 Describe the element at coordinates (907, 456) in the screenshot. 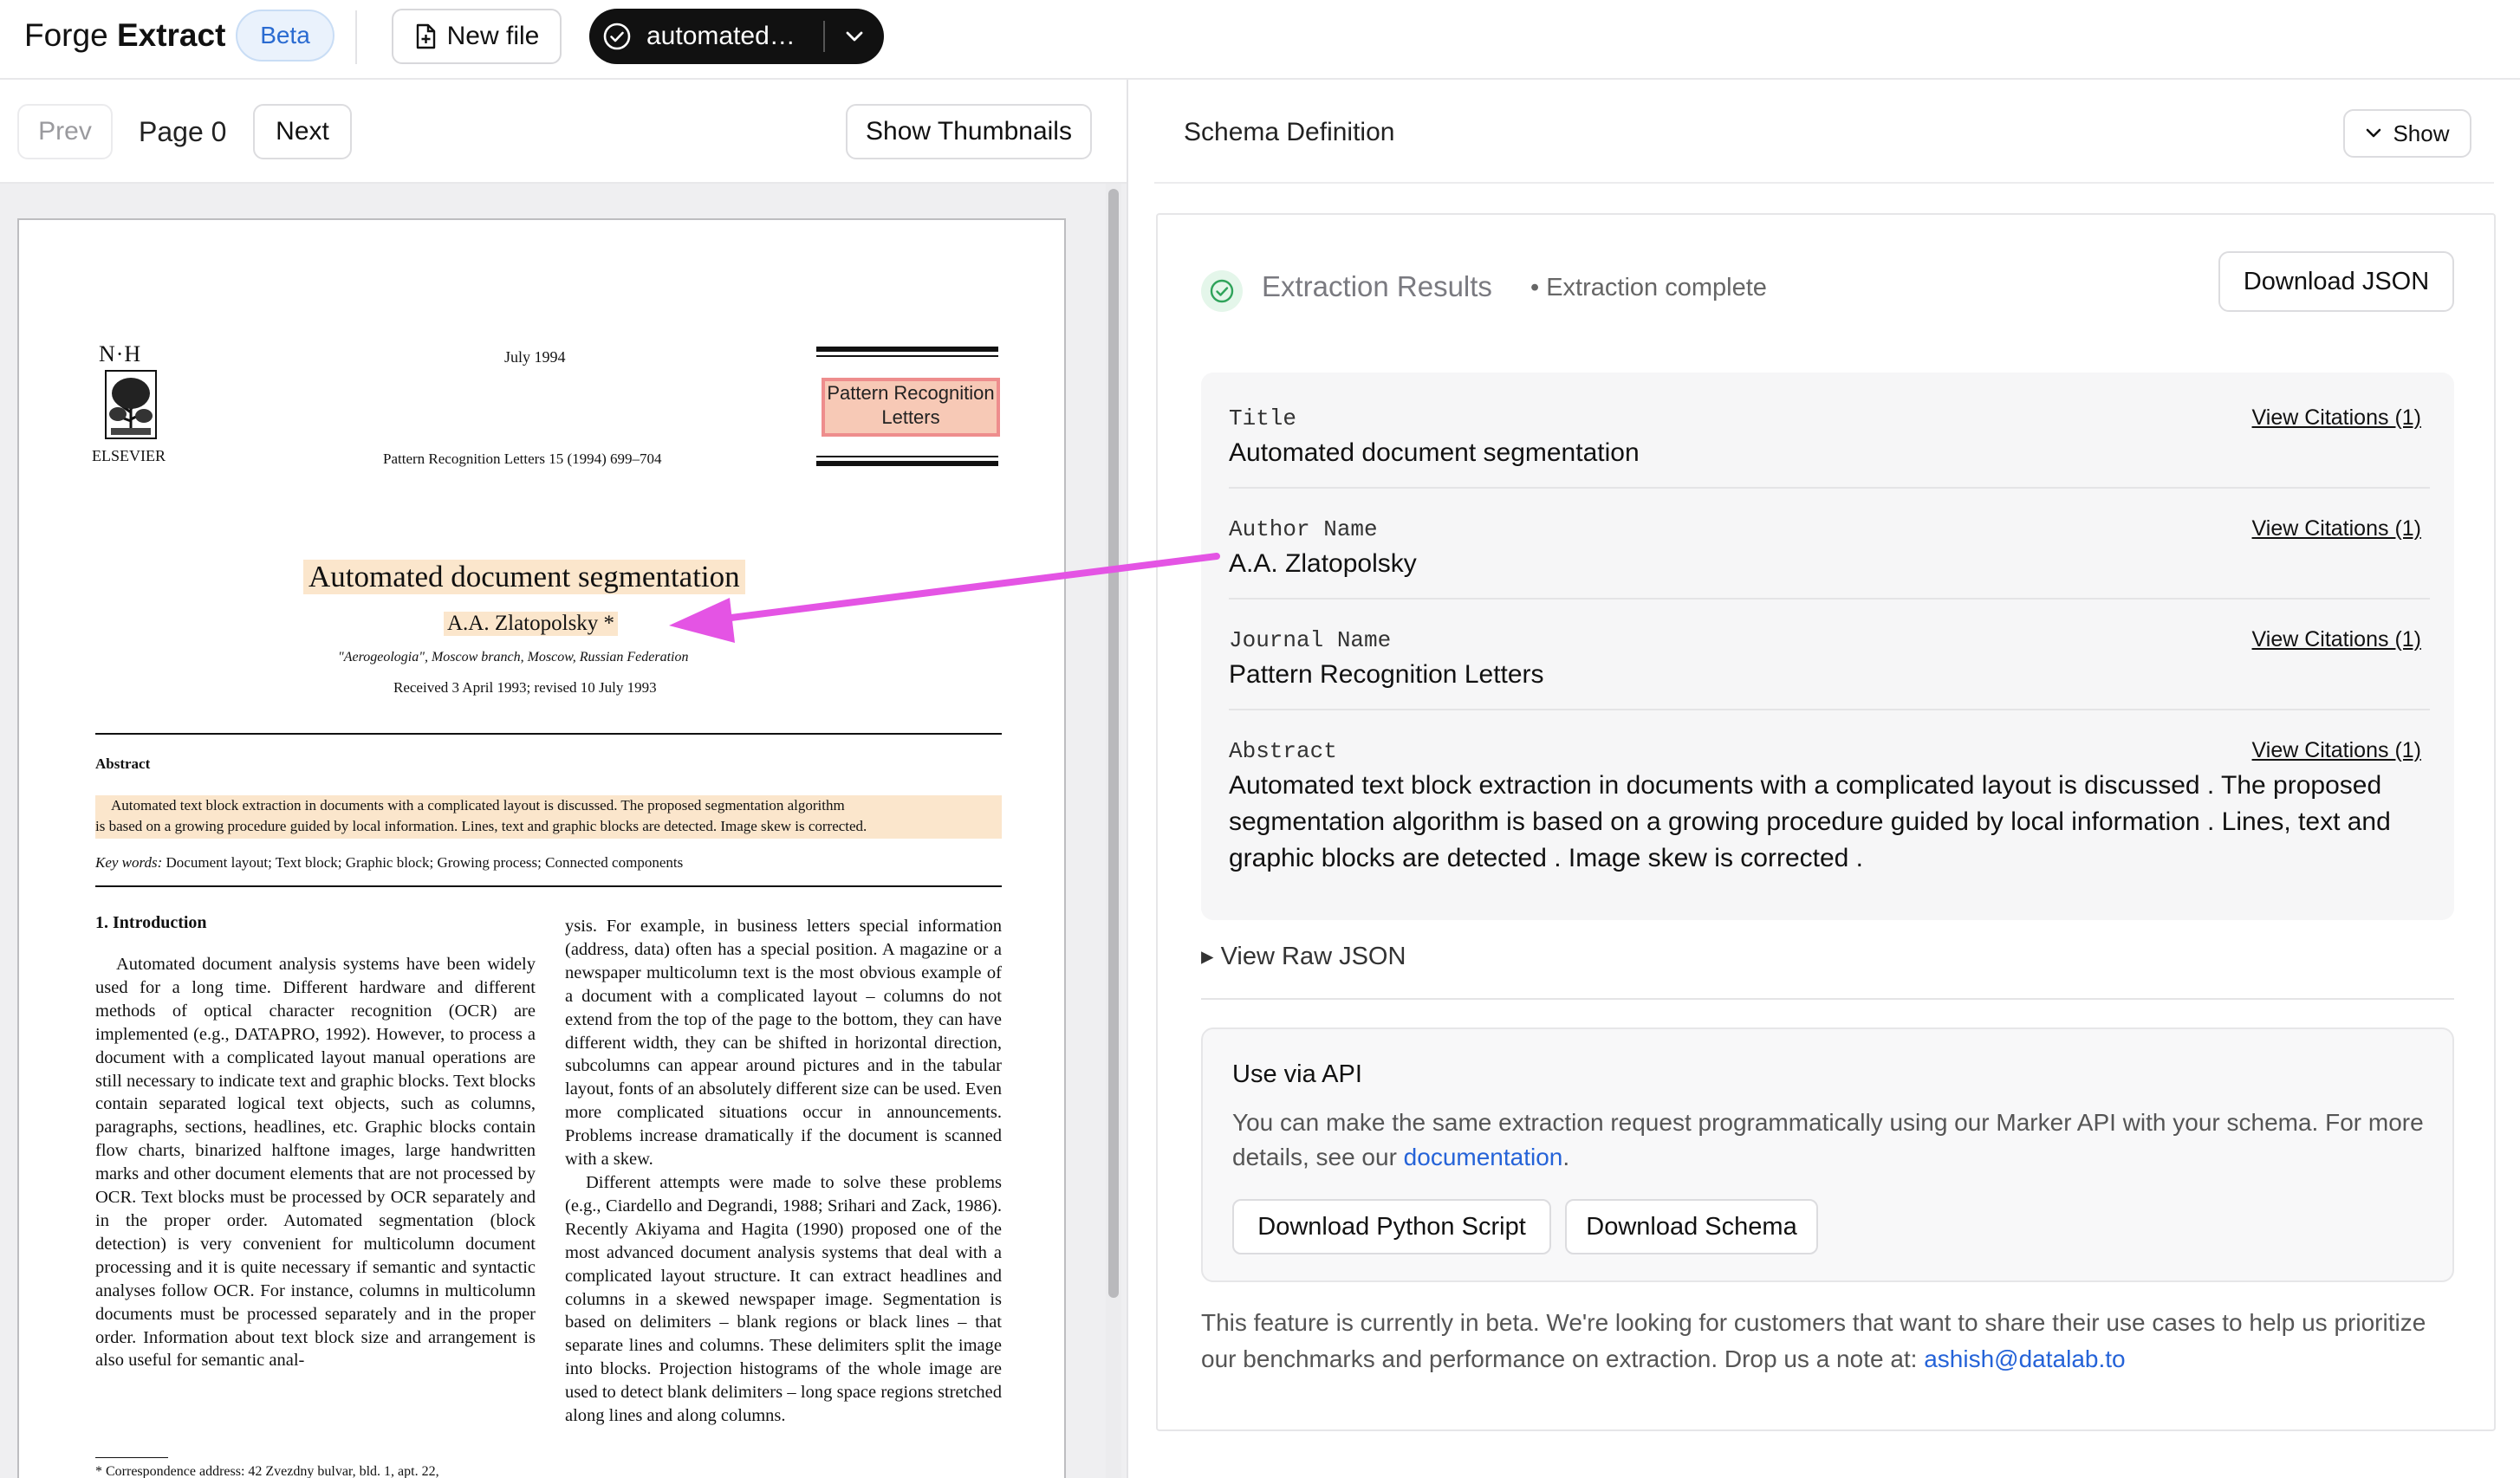

I see `rule-bottom-thin` at that location.